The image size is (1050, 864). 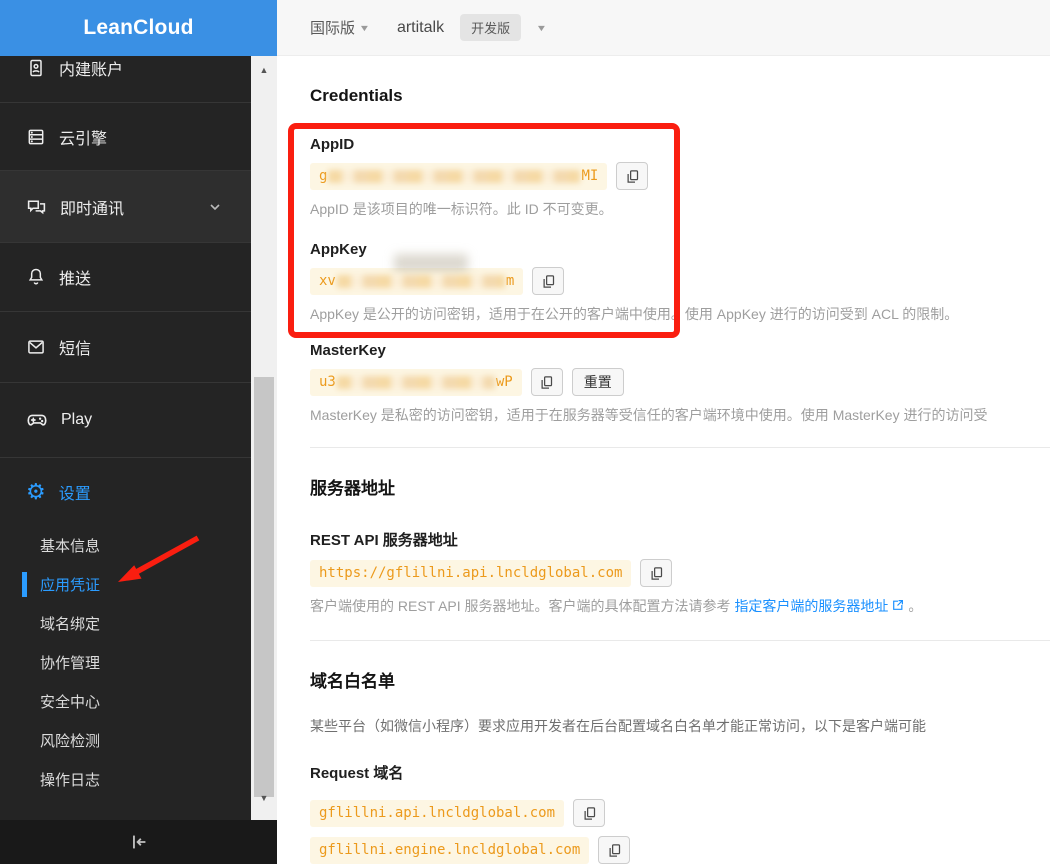 What do you see at coordinates (75, 279) in the screenshot?
I see `sidebar-item-label: 推送` at bounding box center [75, 279].